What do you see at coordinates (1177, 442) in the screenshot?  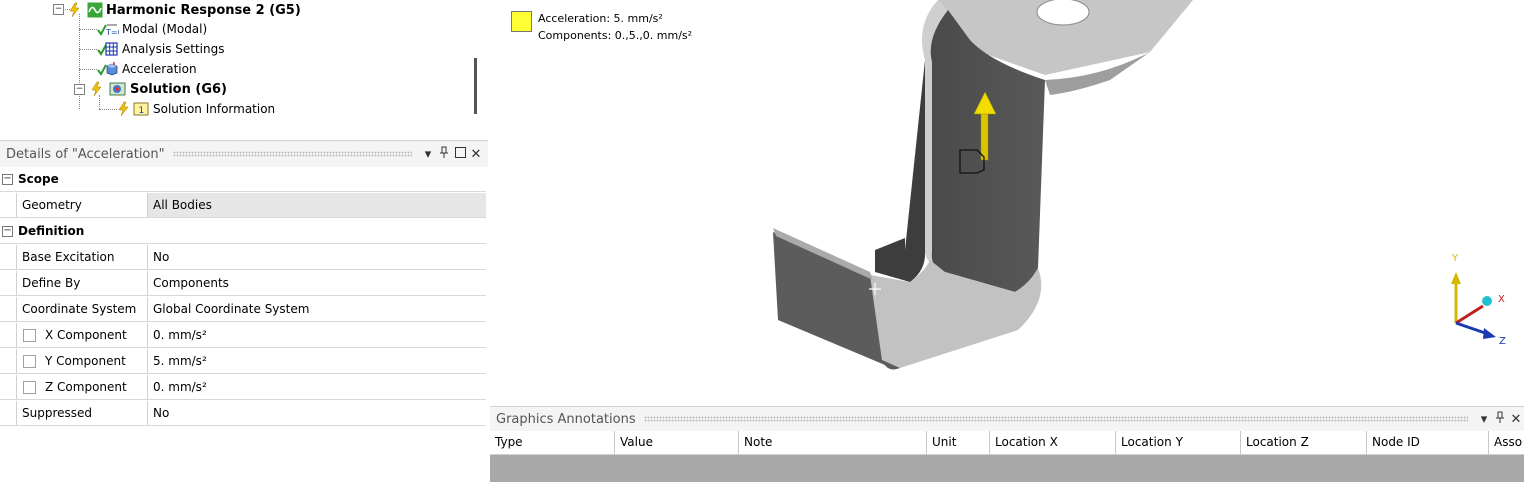 I see `column-header-location-y: Location Y` at bounding box center [1177, 442].